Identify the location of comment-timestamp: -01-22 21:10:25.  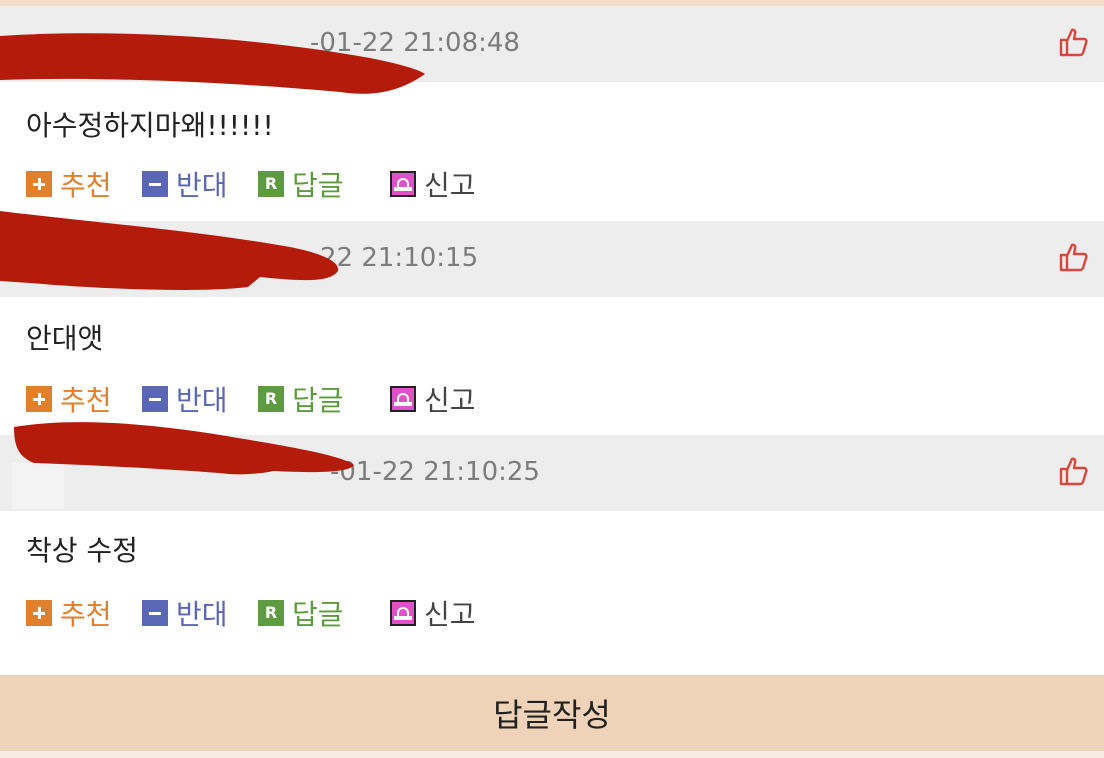
(435, 472).